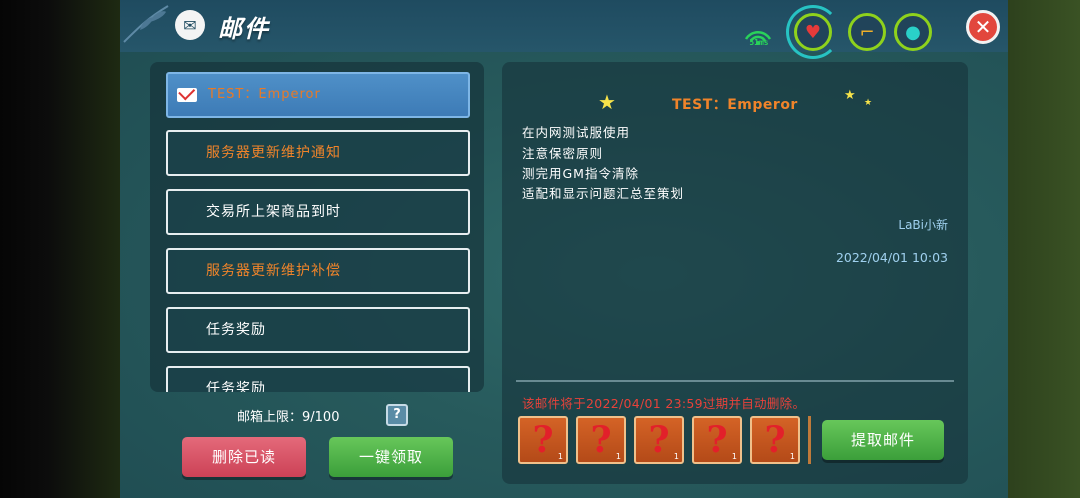 Image resolution: width=1080 pixels, height=498 pixels. I want to click on mail-sender: LaBi小新, so click(923, 225).